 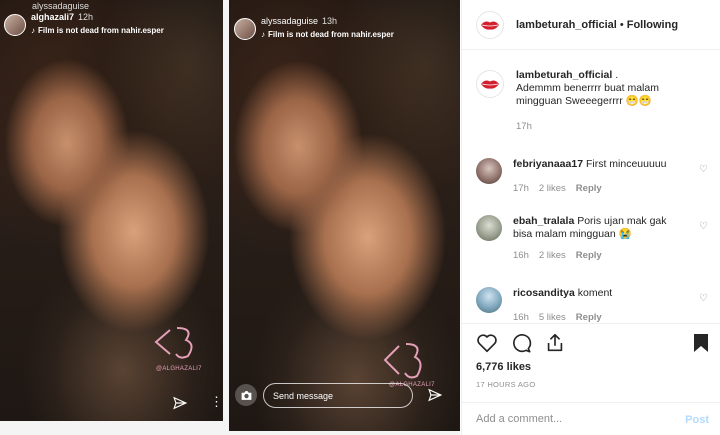 What do you see at coordinates (86, 17) in the screenshot?
I see `story-time: 12h` at bounding box center [86, 17].